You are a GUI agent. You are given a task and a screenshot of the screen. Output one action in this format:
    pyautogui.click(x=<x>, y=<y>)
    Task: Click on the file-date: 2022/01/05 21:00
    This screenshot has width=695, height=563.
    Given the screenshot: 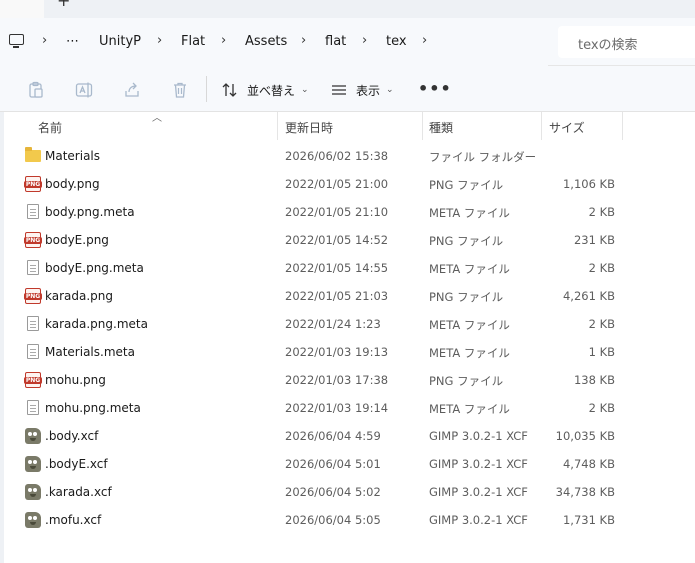 What is the action you would take?
    pyautogui.click(x=337, y=184)
    